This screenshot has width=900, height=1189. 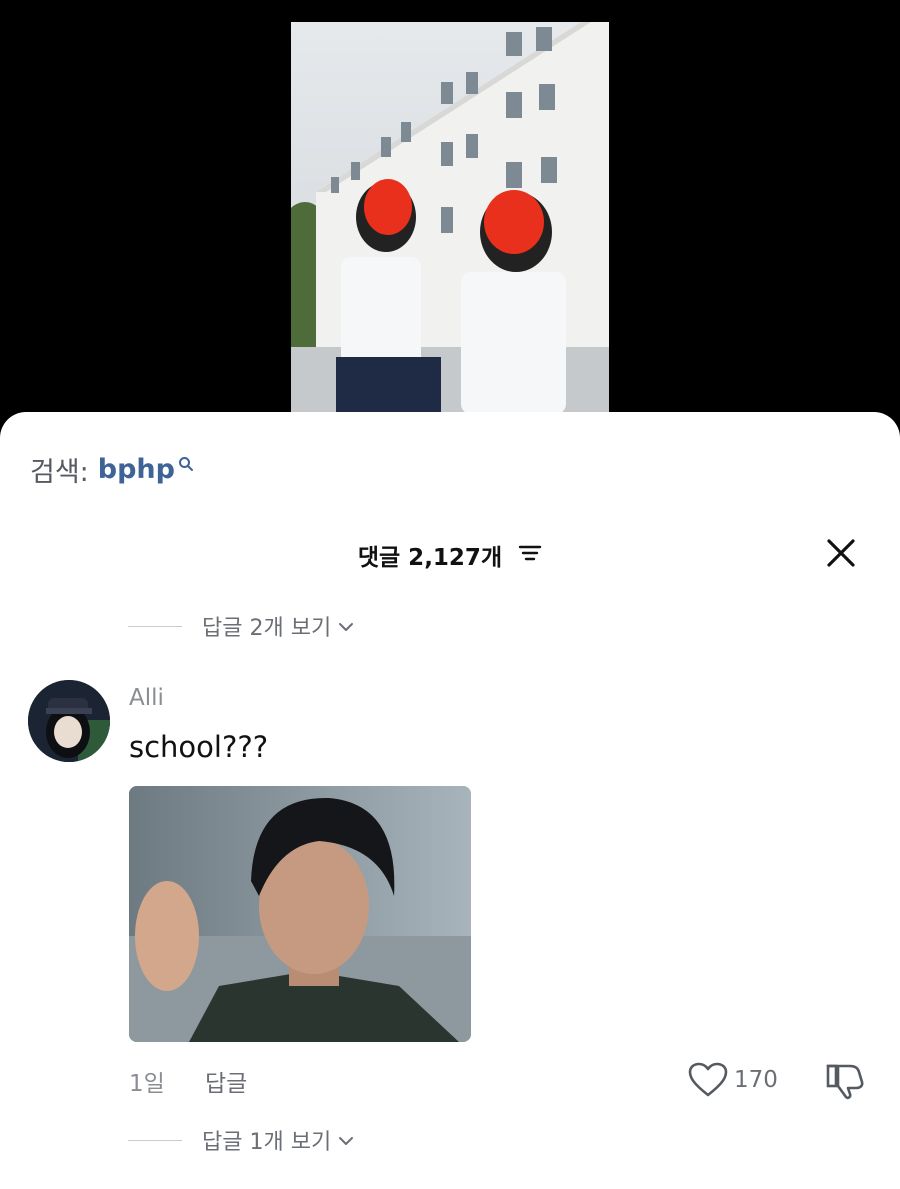 I want to click on video-thumbnail, so click(x=450, y=218).